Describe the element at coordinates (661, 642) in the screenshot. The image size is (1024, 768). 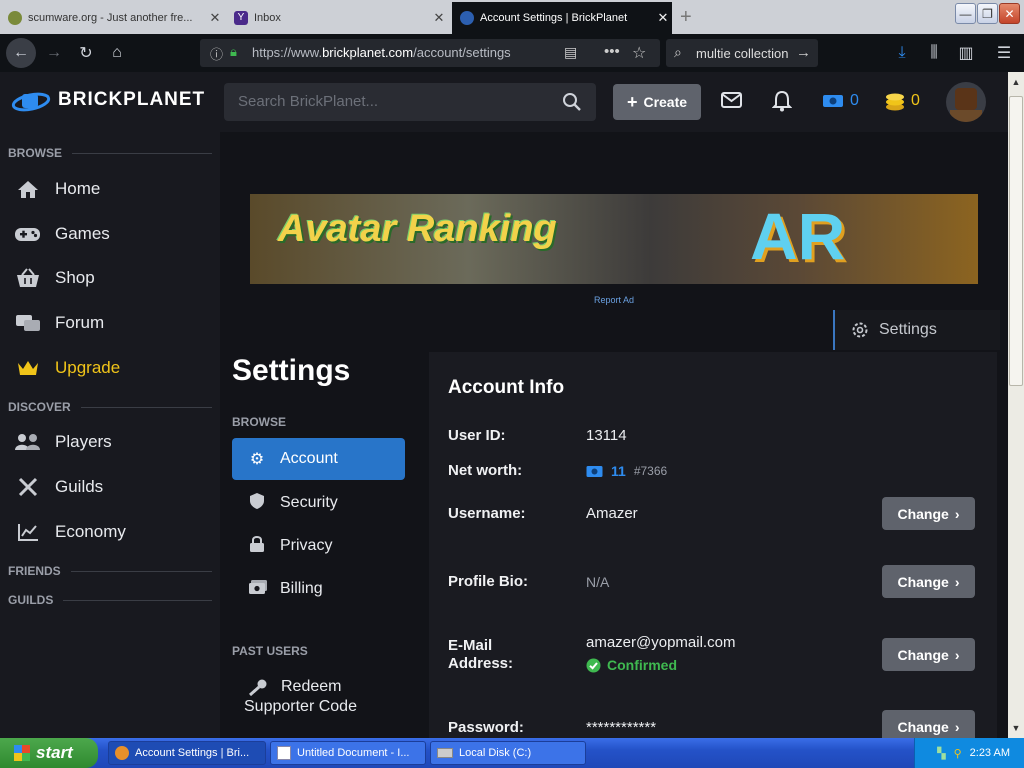
I see `email-value: amazer@yopmail.com` at that location.